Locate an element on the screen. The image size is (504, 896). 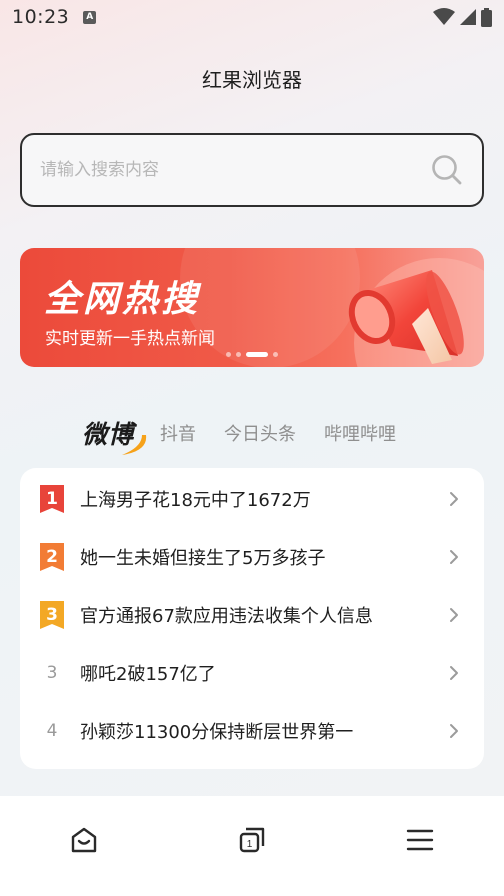
status-icons is located at coordinates (462, 17).